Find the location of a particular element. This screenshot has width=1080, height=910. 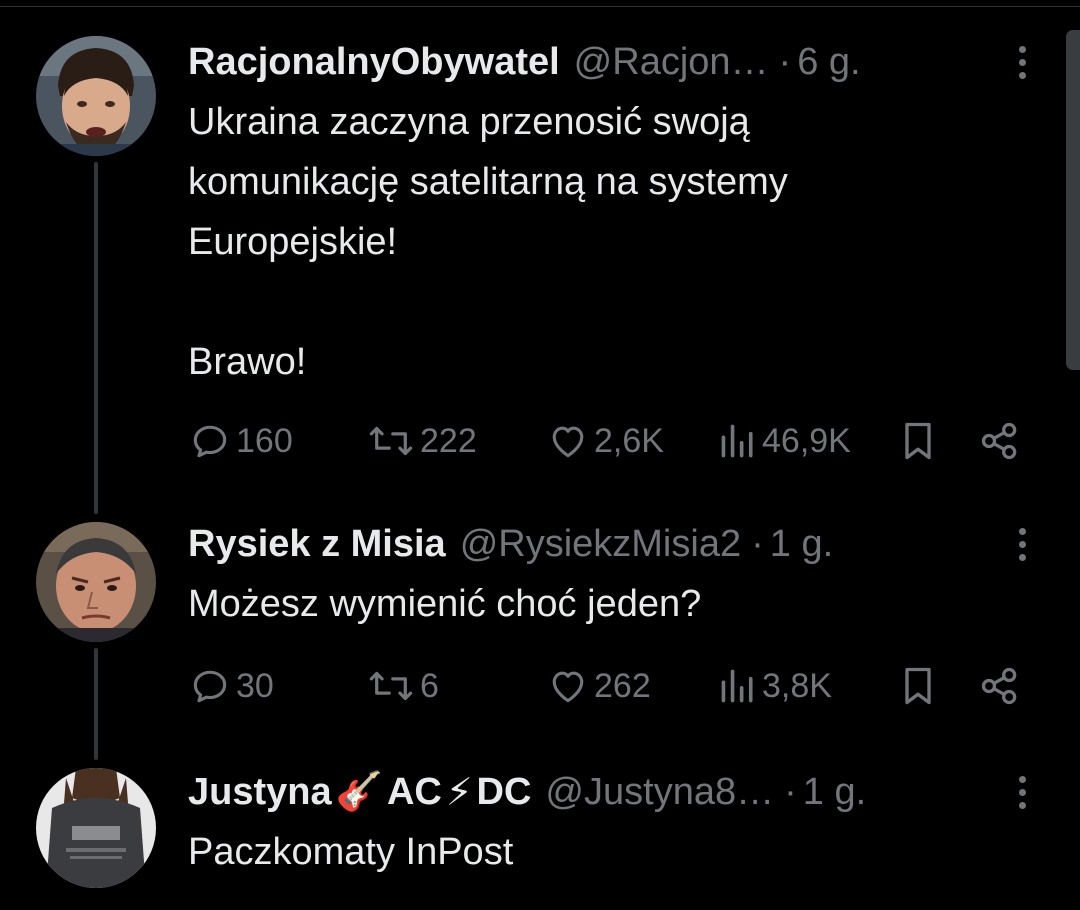

display-name: Justyna 🎸 AC ⚡ DC is located at coordinates (359, 792).